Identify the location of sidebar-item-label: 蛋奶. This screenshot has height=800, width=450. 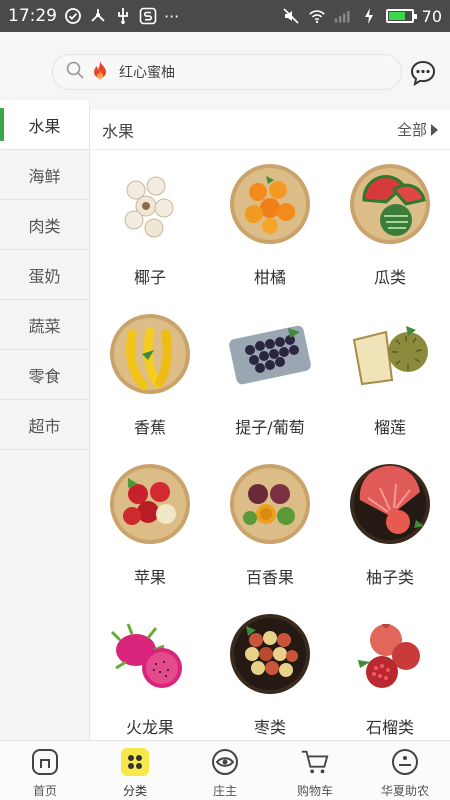
(44, 276).